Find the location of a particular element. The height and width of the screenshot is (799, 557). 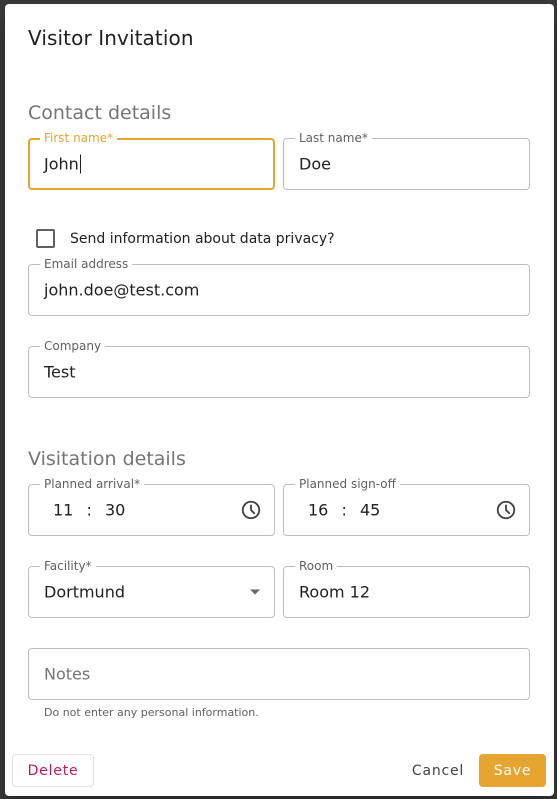

planned-arrival-label: Planned arrival* is located at coordinates (92, 484).